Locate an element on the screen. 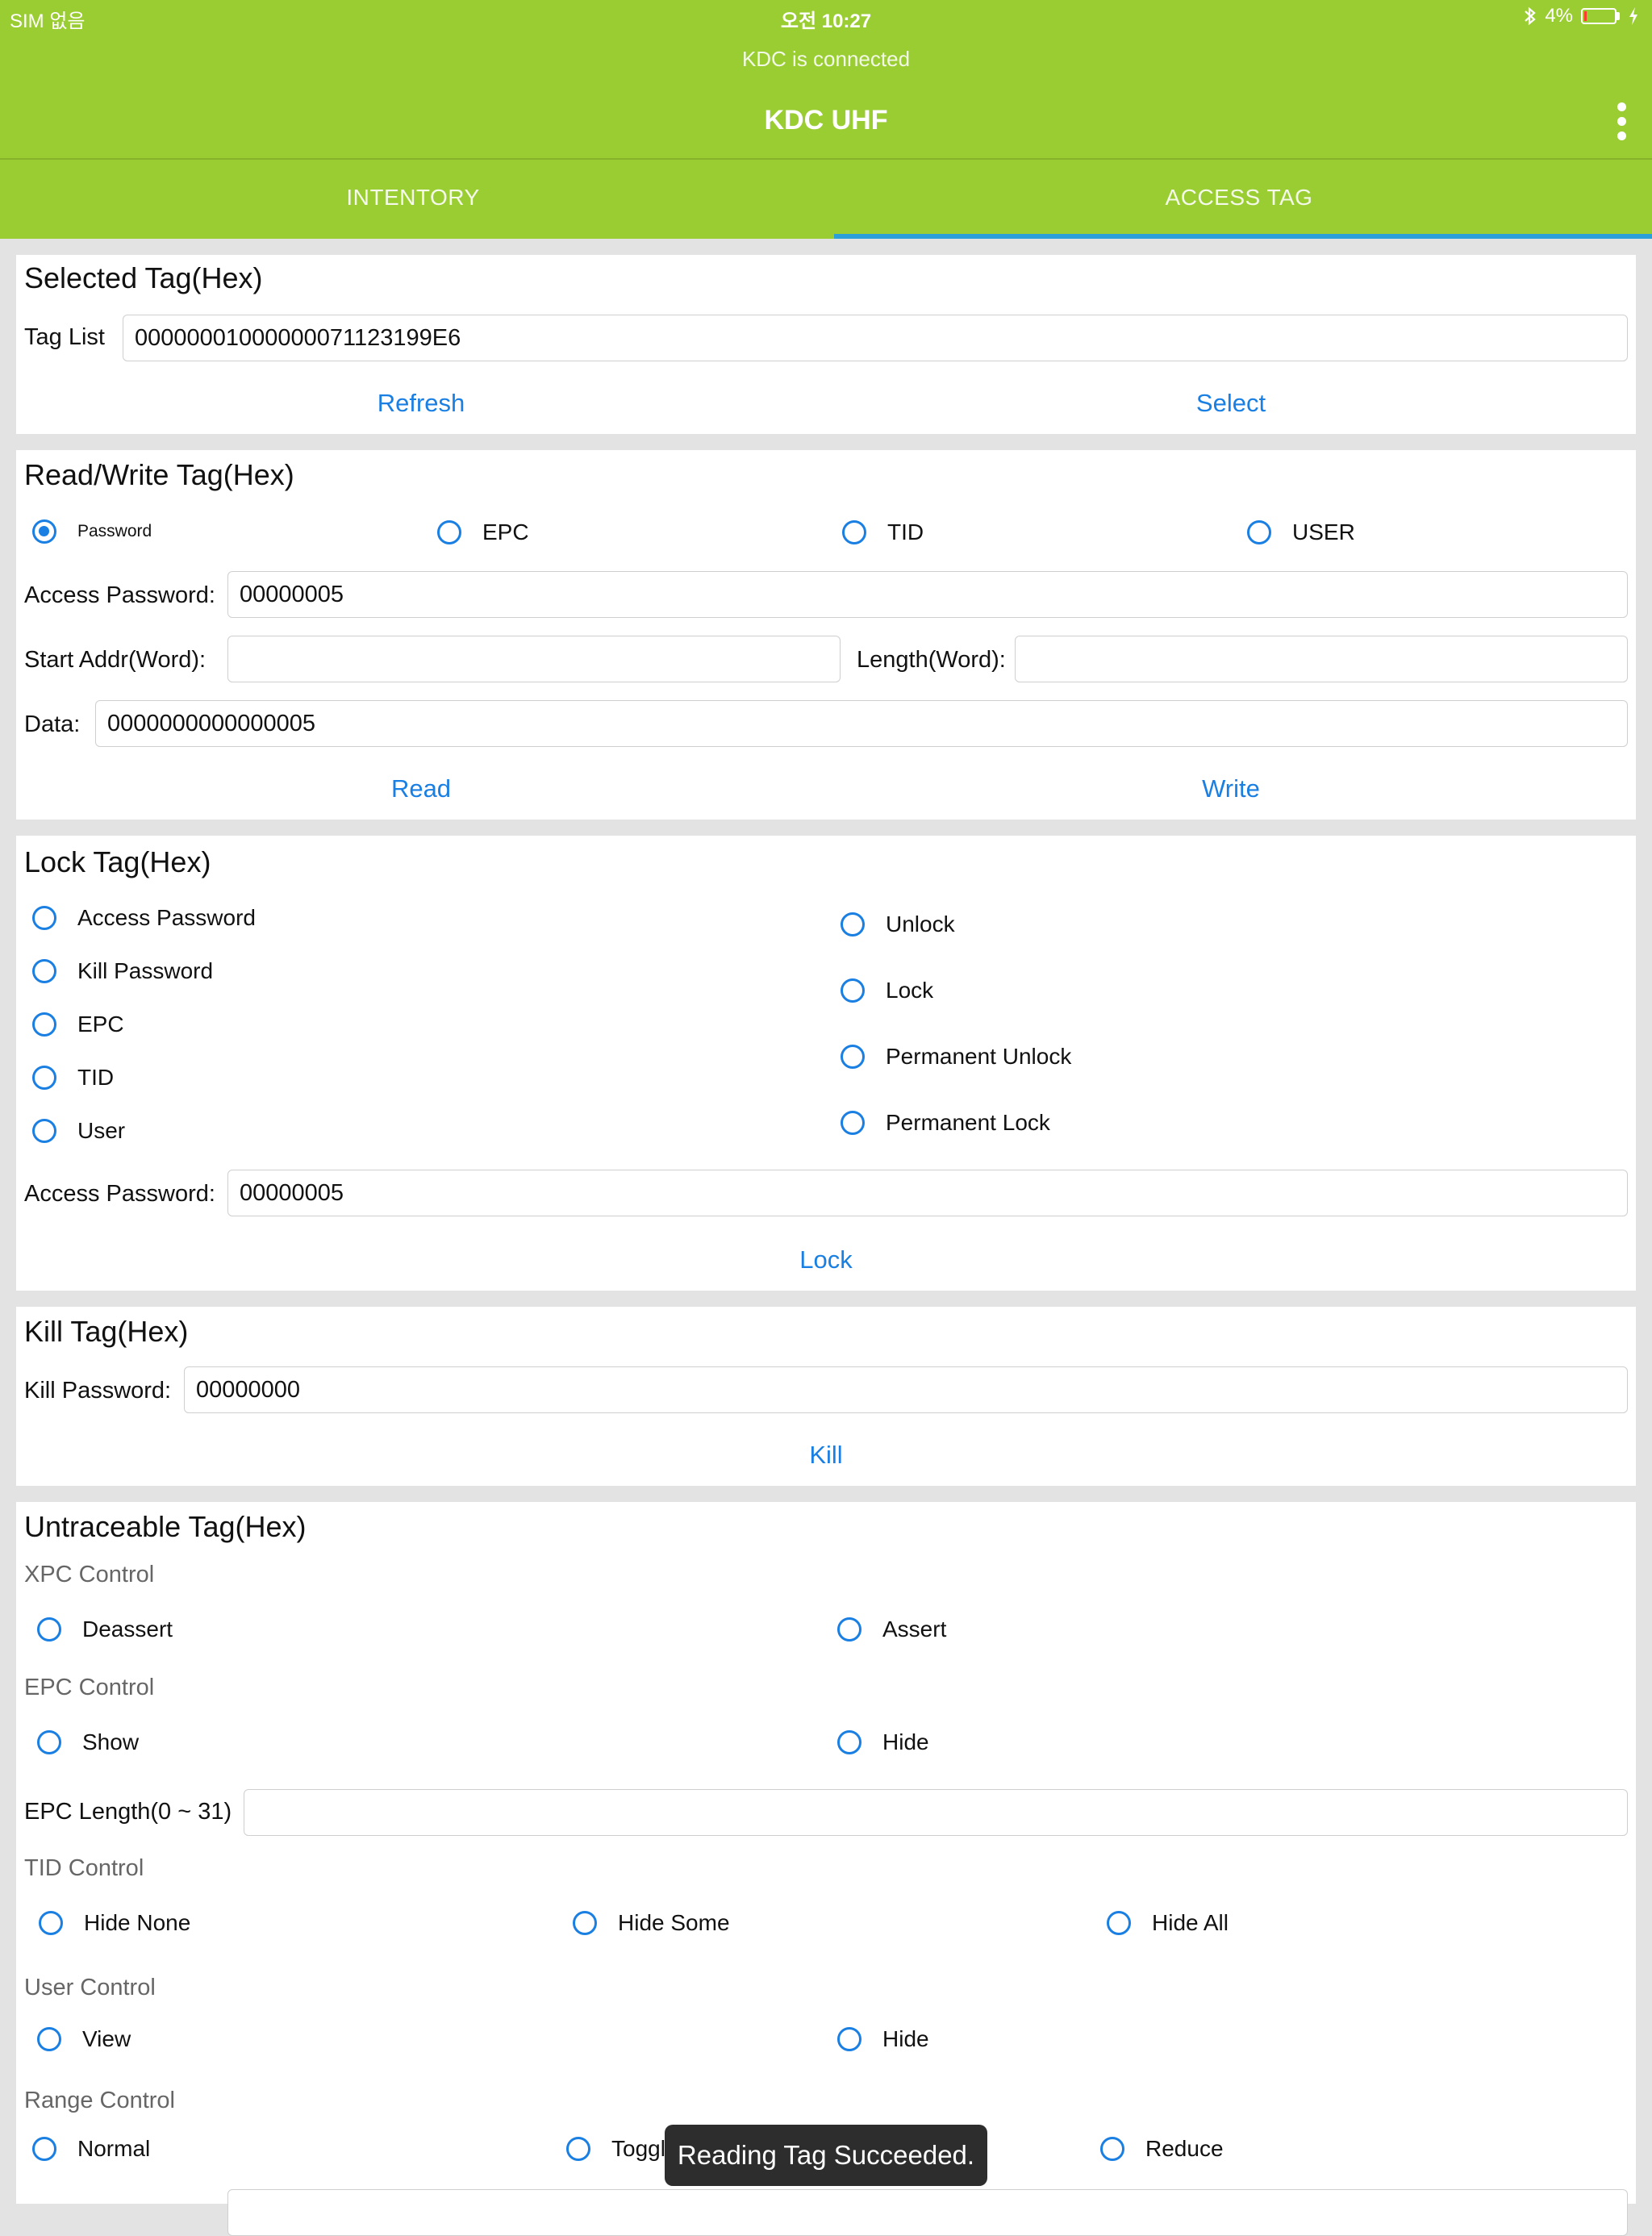 The height and width of the screenshot is (2236, 1652). radio-label: Normal is located at coordinates (114, 2148).